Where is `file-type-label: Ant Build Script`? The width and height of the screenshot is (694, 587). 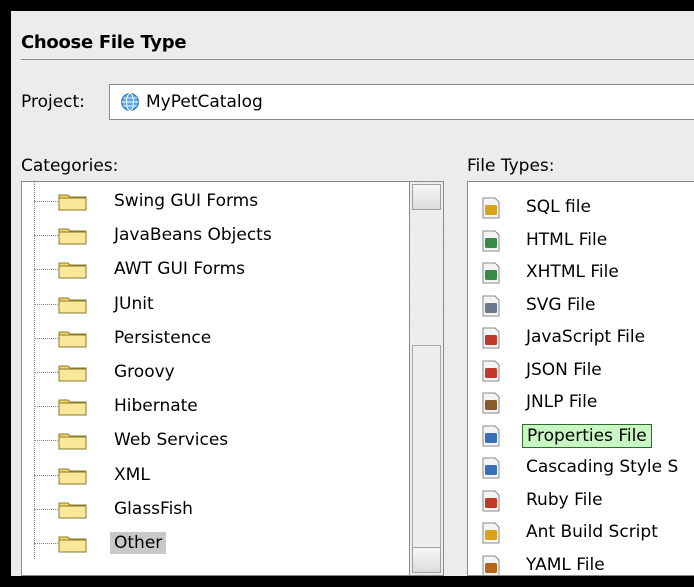 file-type-label: Ant Build Script is located at coordinates (592, 532).